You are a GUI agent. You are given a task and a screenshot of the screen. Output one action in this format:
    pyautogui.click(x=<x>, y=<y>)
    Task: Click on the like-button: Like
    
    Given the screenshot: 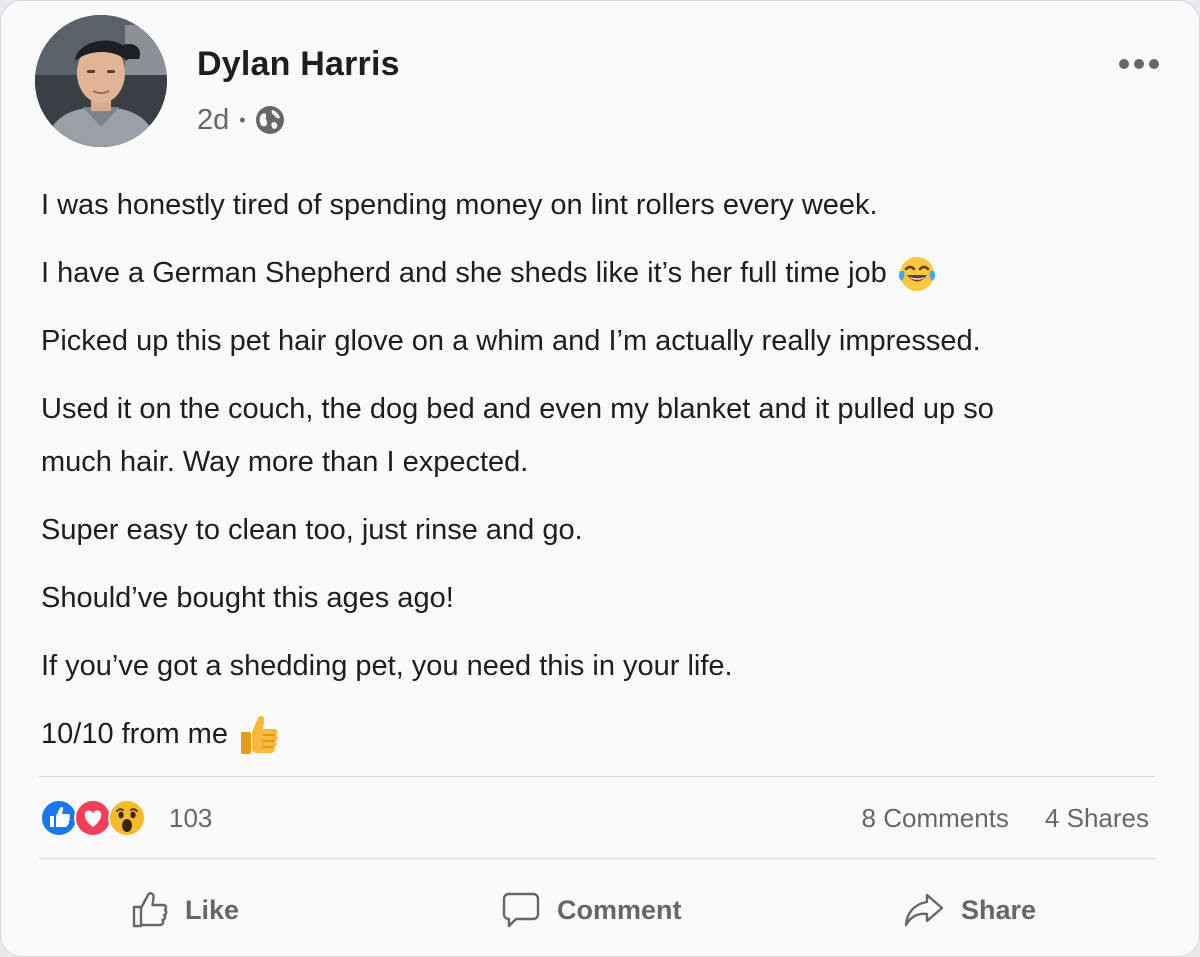 What is the action you would take?
    pyautogui.click(x=185, y=910)
    